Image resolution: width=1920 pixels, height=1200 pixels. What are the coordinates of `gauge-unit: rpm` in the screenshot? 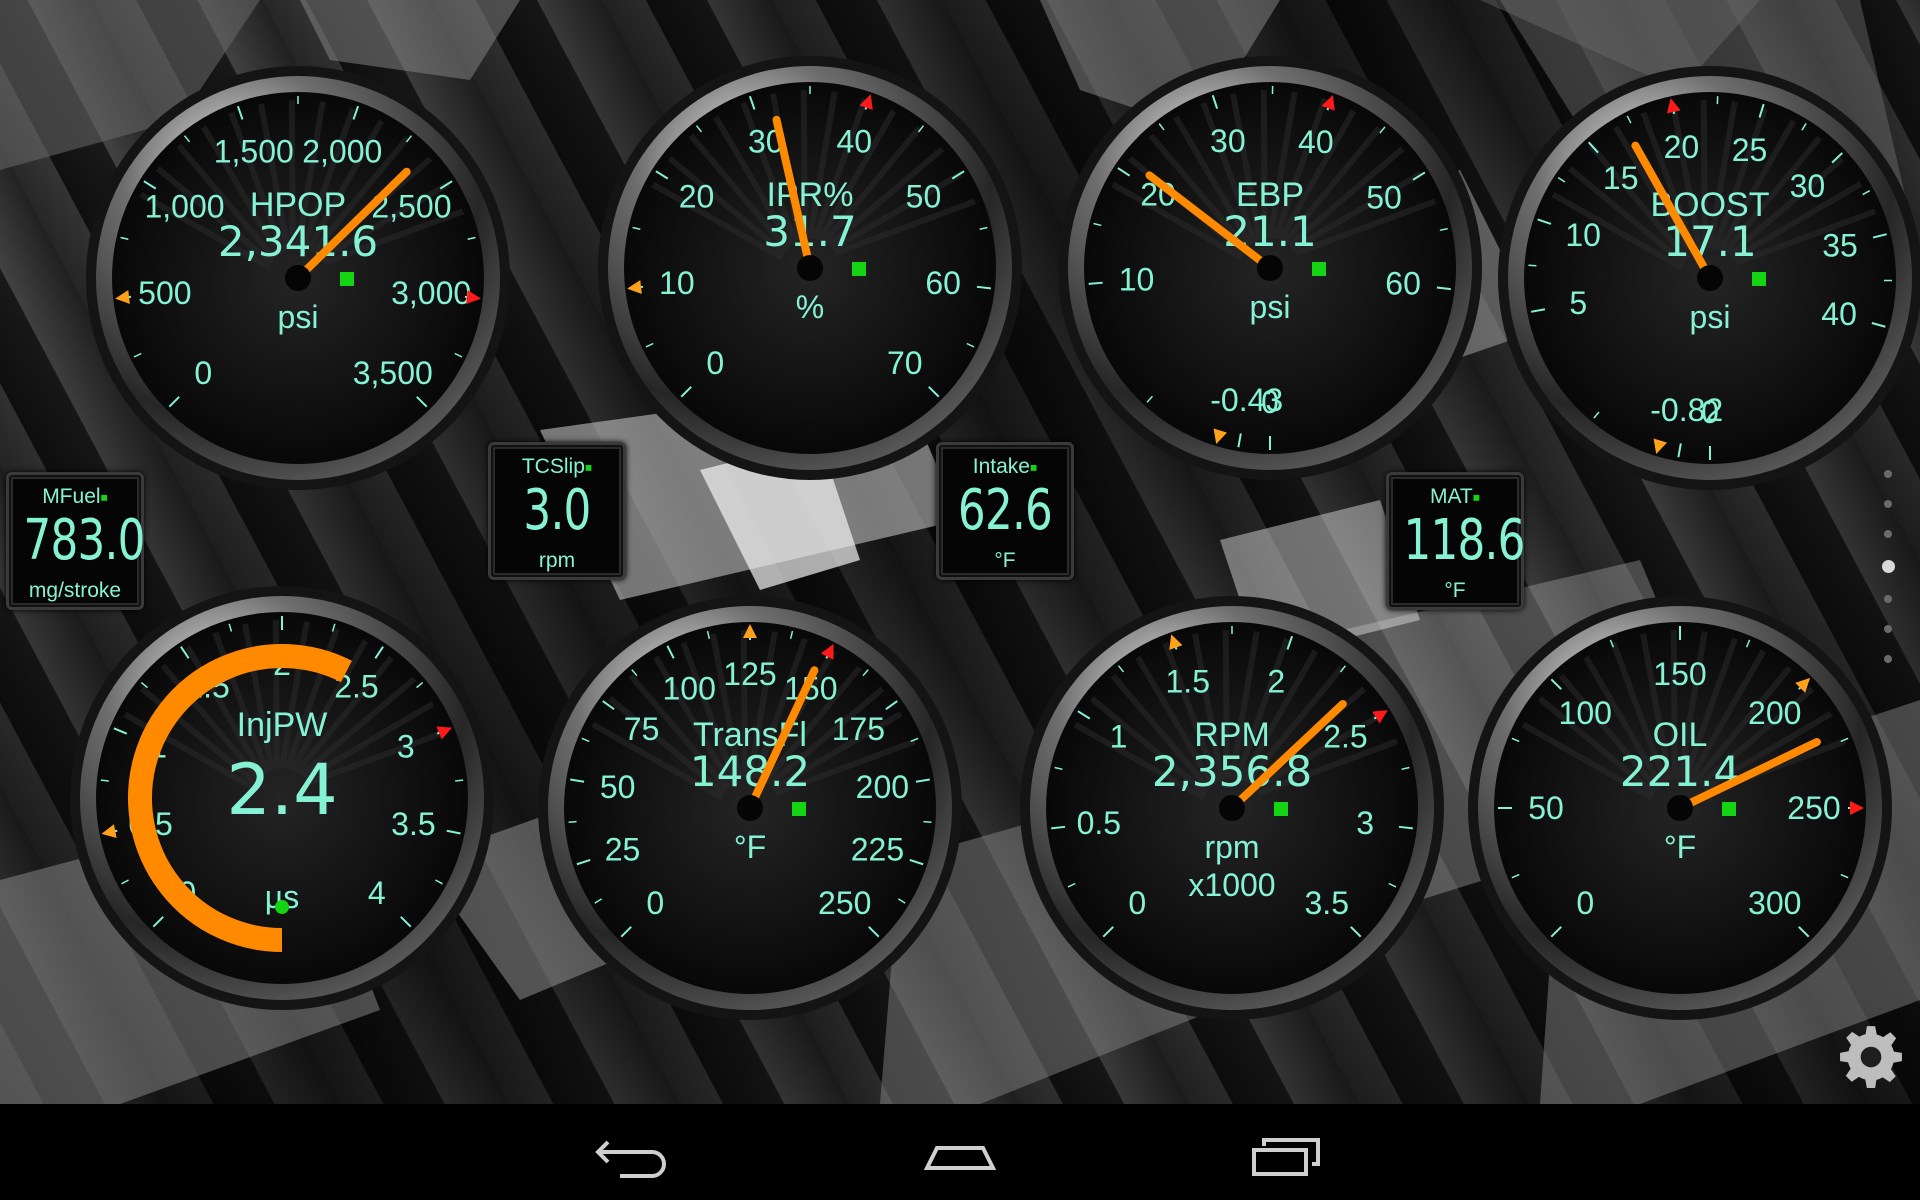 It's located at (1231, 847).